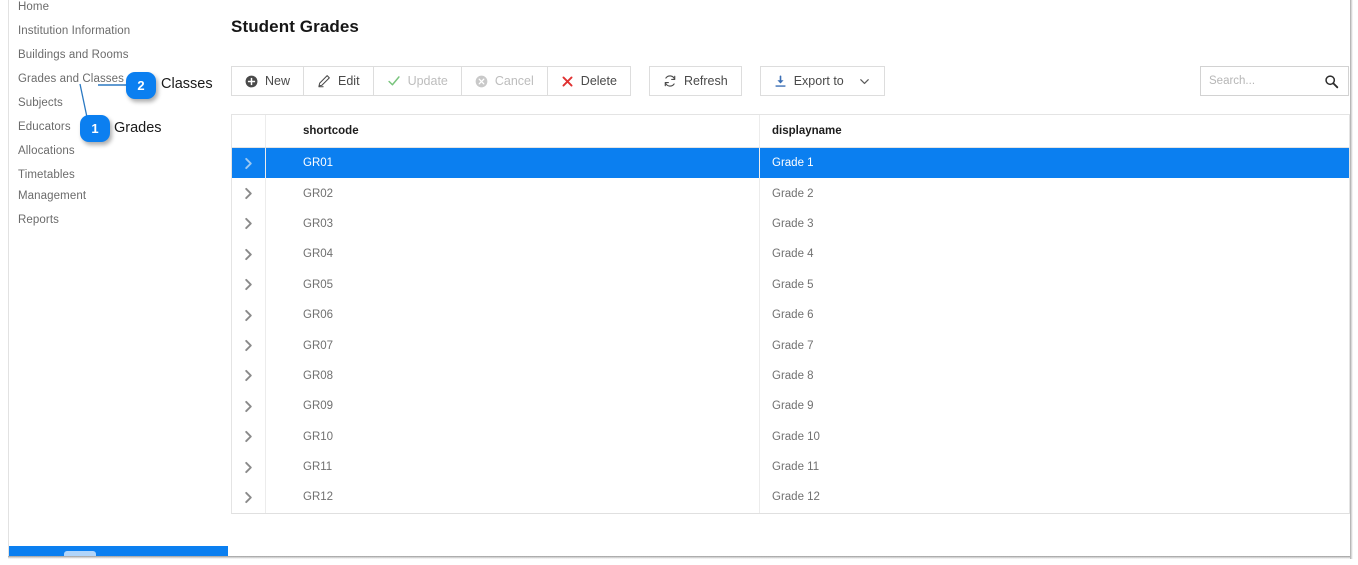 The width and height of the screenshot is (1358, 565). I want to click on toolbar-group-export: Export to, so click(822, 81).